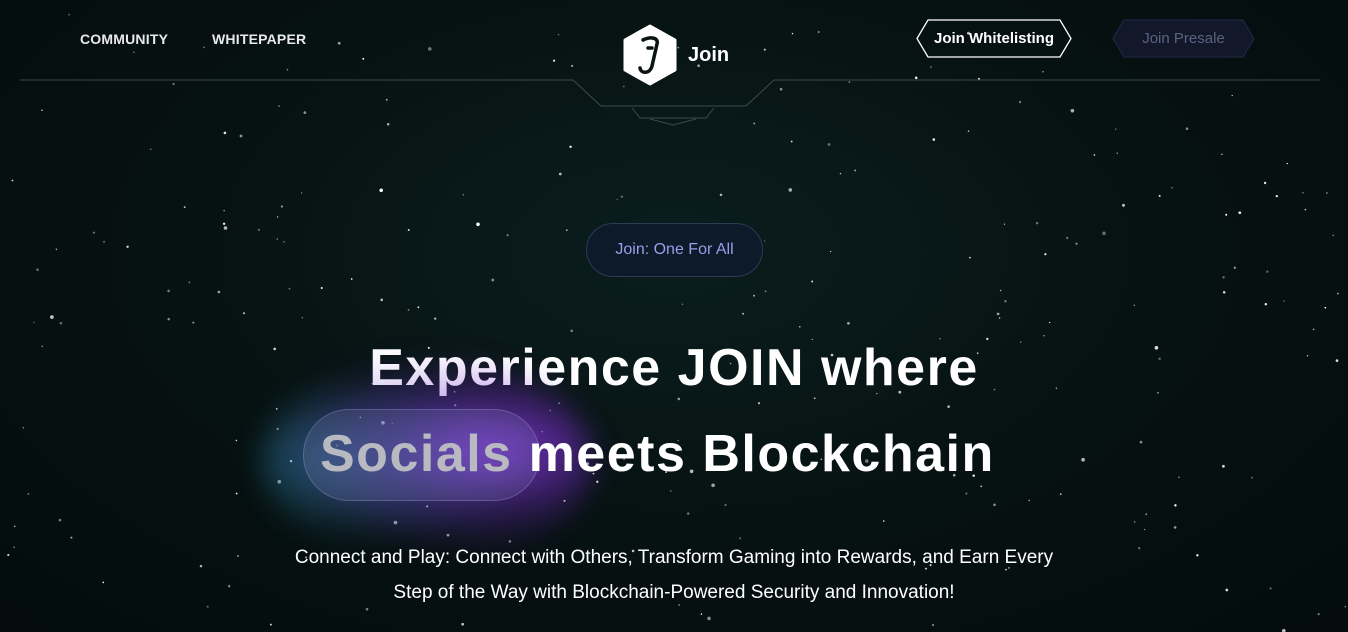  I want to click on join-whitelisting-button: Join Whitelisting, so click(994, 38).